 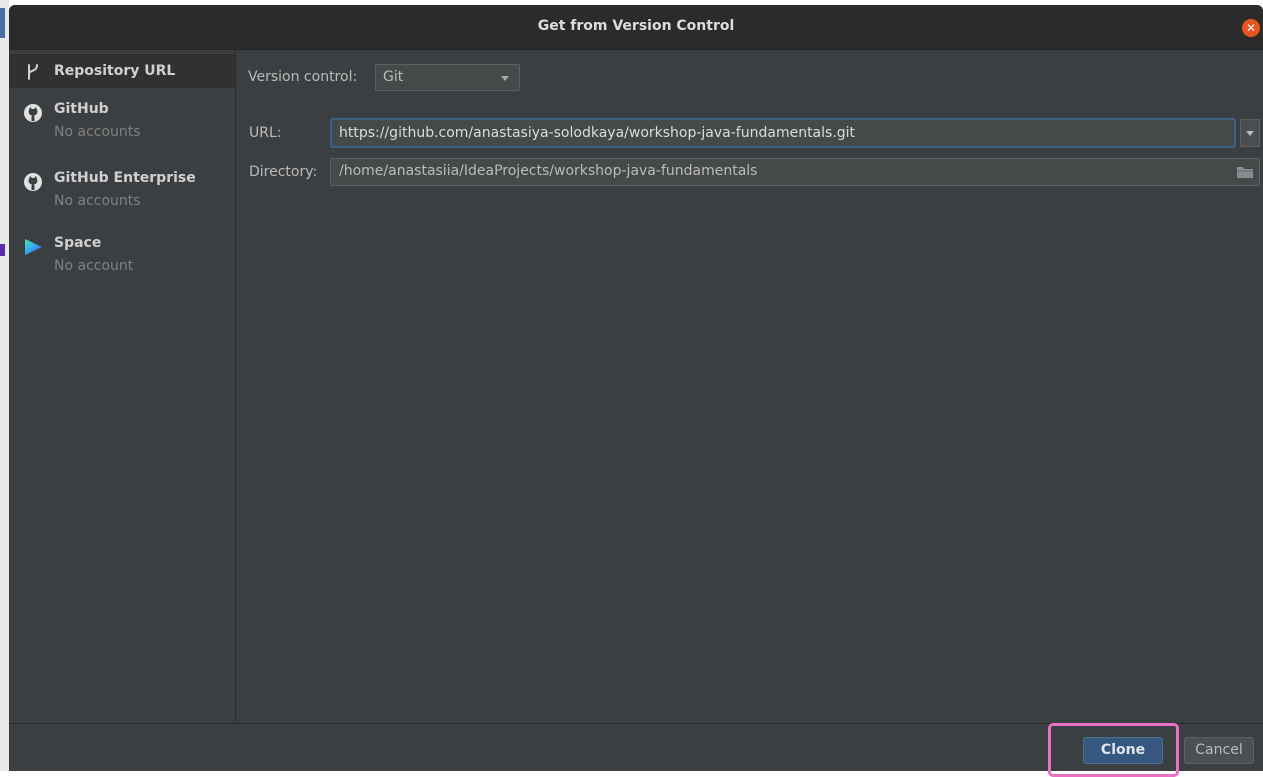 What do you see at coordinates (303, 77) in the screenshot?
I see `version-control-label: Version control:` at bounding box center [303, 77].